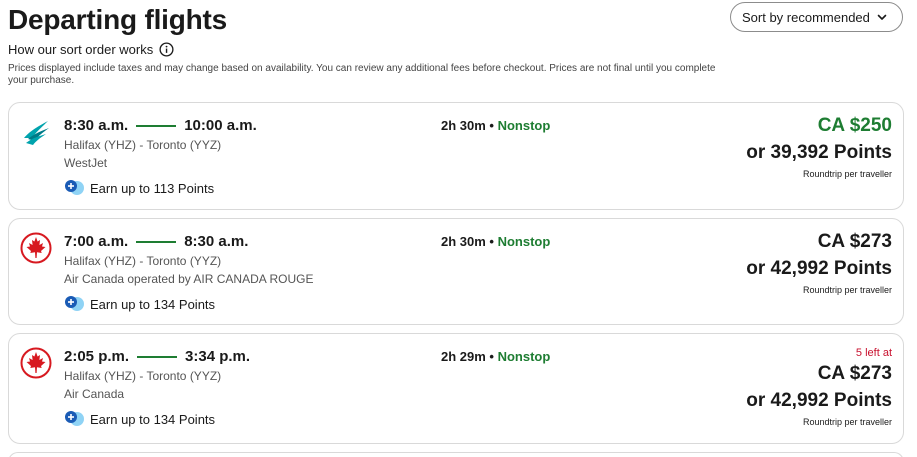 This screenshot has width=917, height=457. Describe the element at coordinates (152, 188) in the screenshot. I see `points-earn-label: Earn up to 113 Points` at that location.